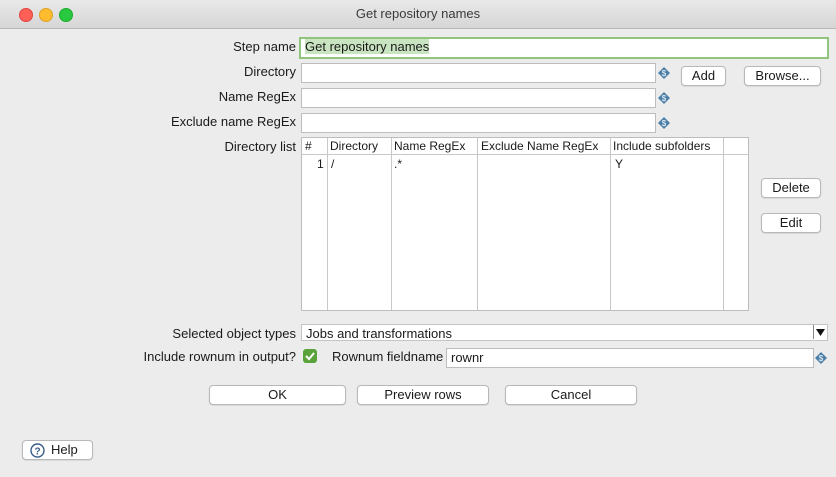 This screenshot has width=836, height=477. Describe the element at coordinates (564, 48) in the screenshot. I see `step-name-input: Get repository names` at that location.